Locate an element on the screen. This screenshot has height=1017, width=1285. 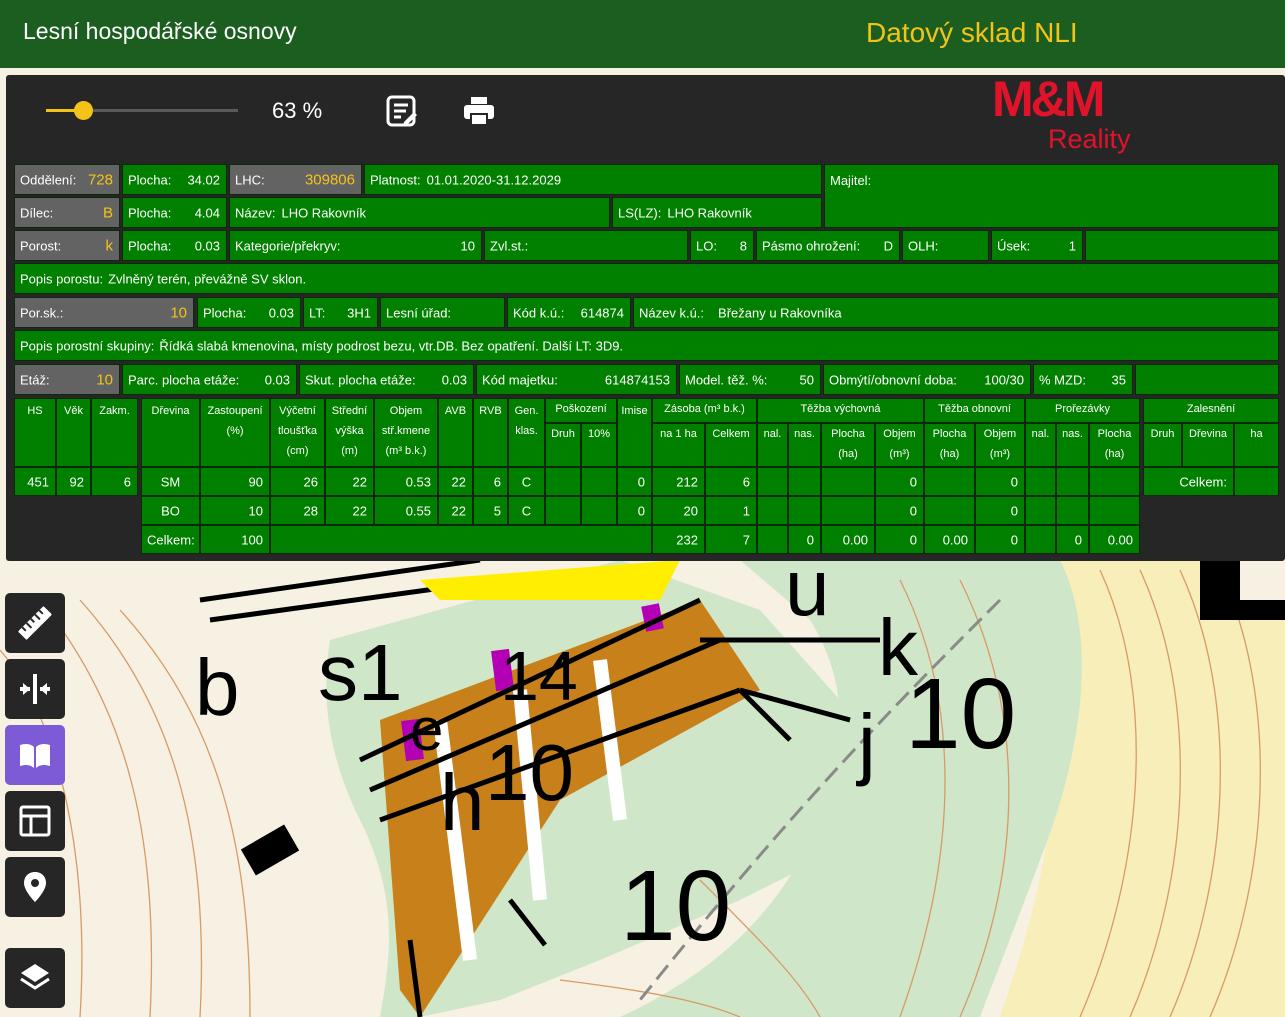
map-label-s1: s1 is located at coordinates (360, 672).